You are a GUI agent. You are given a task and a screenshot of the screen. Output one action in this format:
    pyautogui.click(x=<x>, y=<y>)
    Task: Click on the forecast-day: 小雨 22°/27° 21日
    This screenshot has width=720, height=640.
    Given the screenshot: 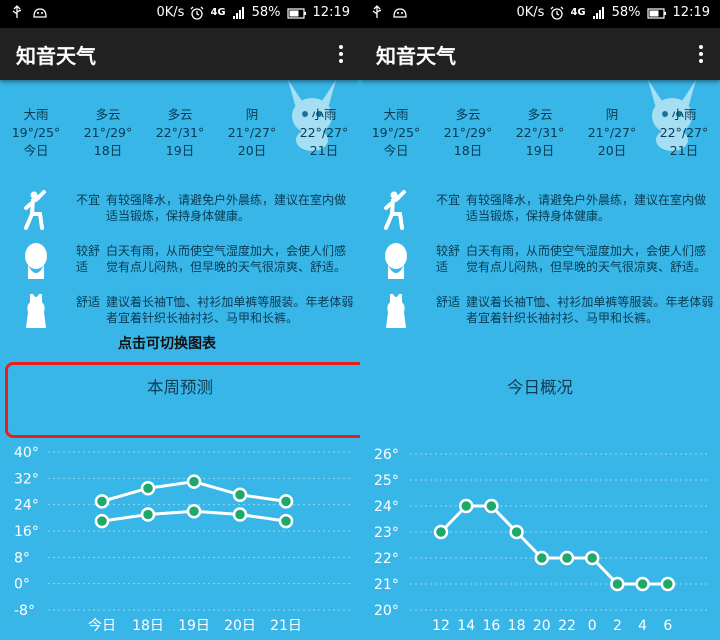 What is the action you would take?
    pyautogui.click(x=324, y=133)
    